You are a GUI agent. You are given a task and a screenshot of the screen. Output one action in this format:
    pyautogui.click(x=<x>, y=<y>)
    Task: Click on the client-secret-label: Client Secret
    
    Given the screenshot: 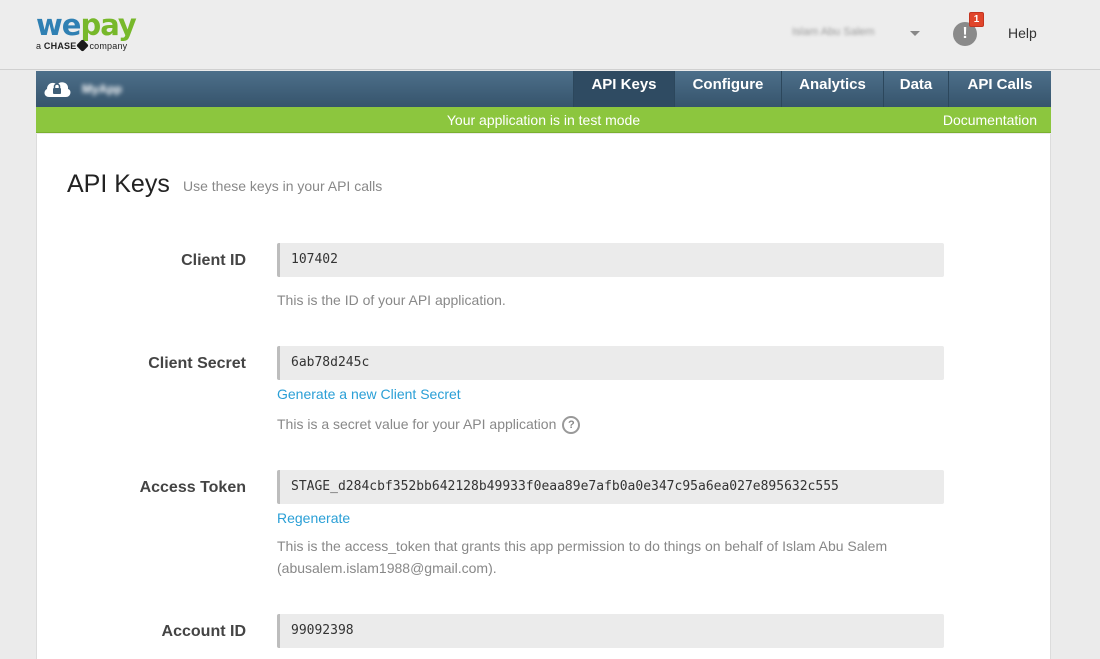 What is the action you would take?
    pyautogui.click(x=197, y=363)
    